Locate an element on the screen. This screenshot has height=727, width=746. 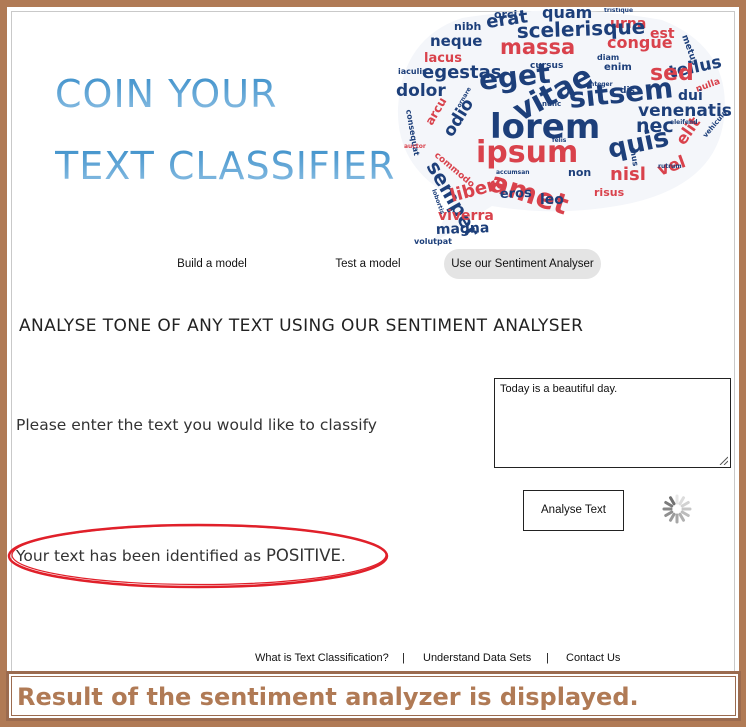
word-cloud-word: iaculis is located at coordinates (412, 71).